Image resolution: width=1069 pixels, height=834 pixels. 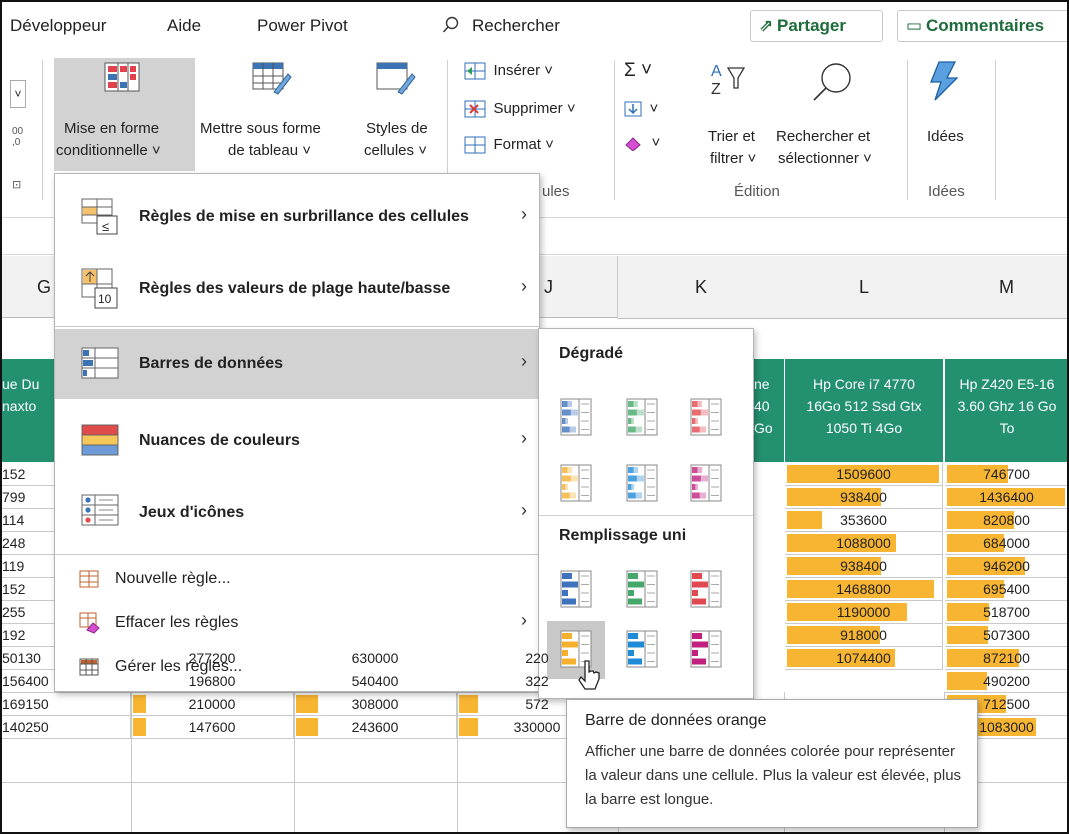 I want to click on cell-h: 210000, so click(x=212, y=704).